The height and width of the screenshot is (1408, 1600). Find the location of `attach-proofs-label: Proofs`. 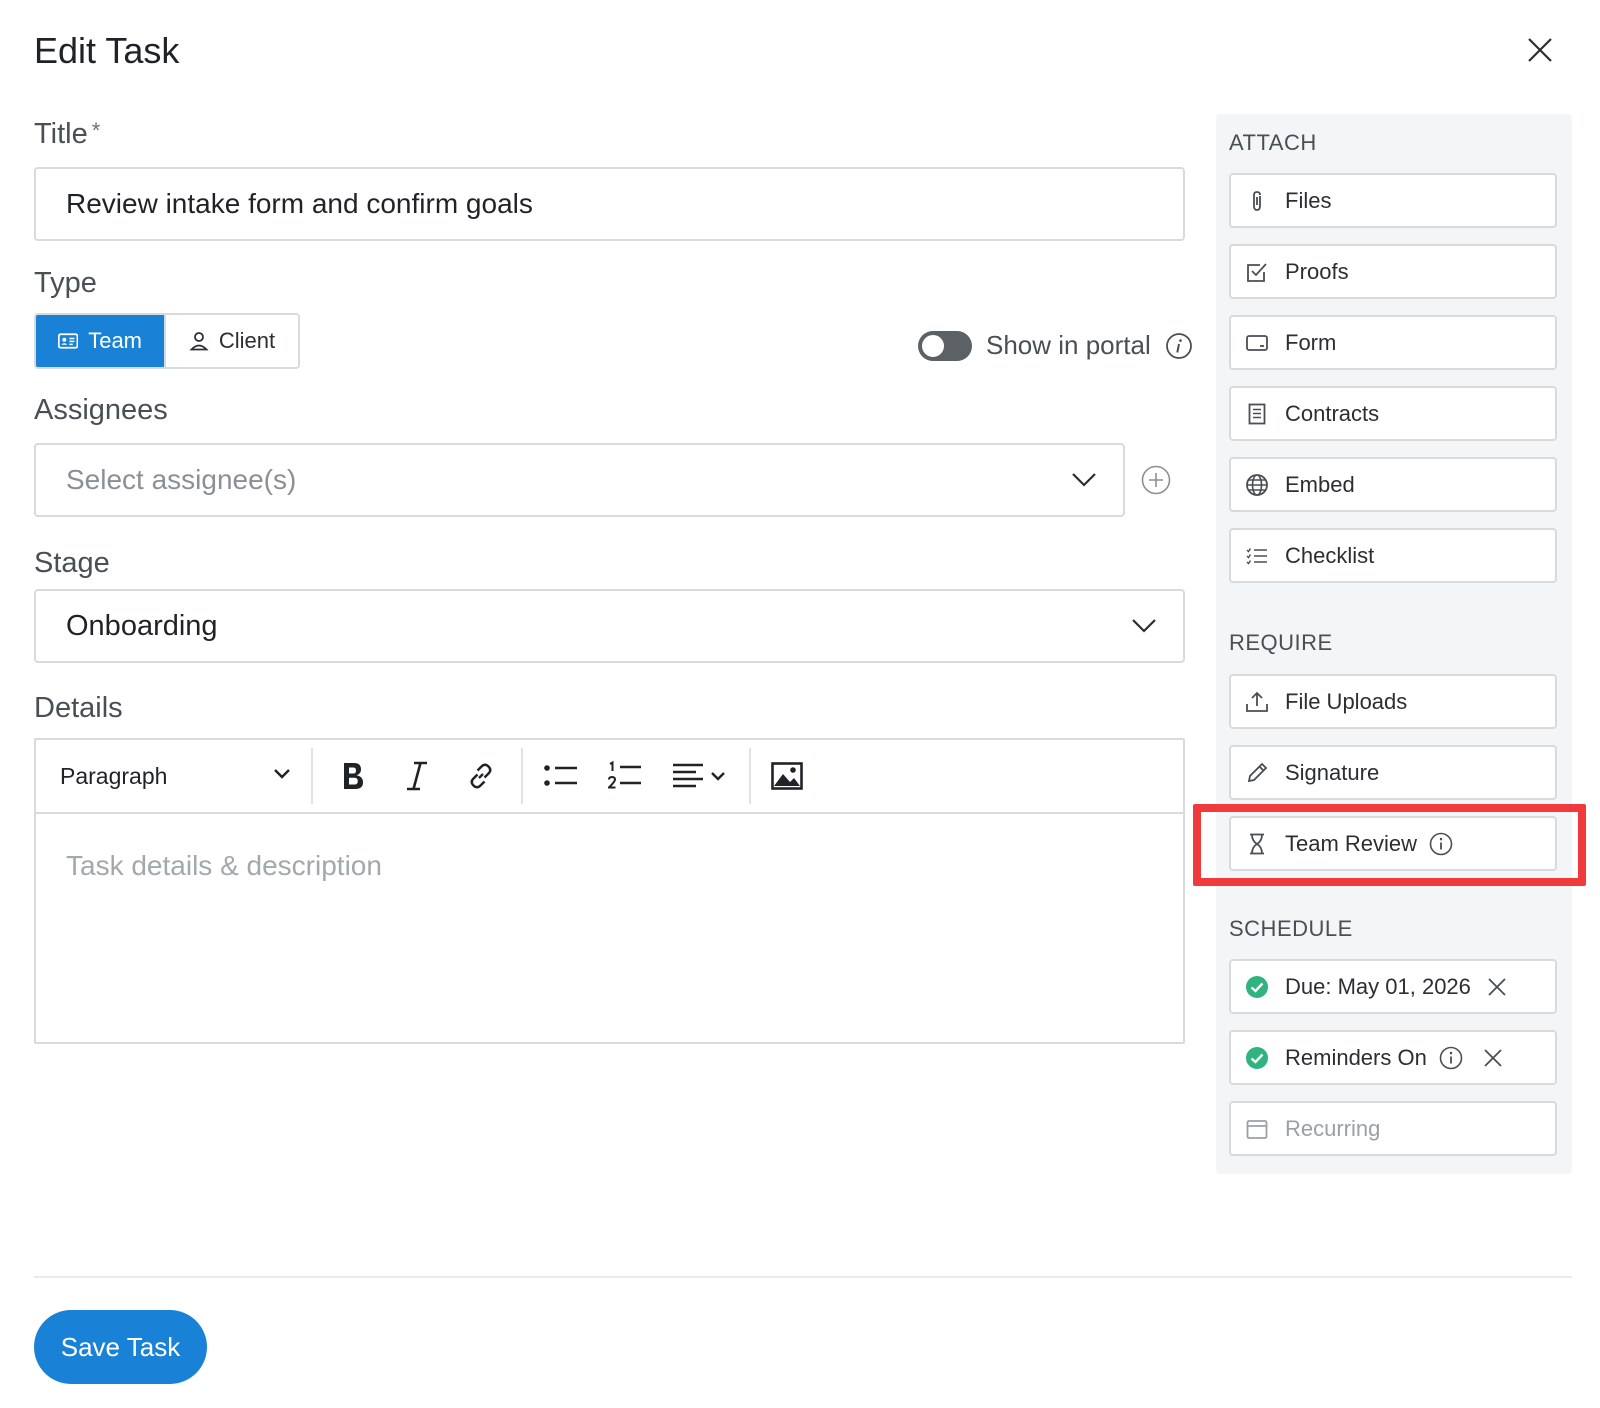

attach-proofs-label: Proofs is located at coordinates (1317, 271).